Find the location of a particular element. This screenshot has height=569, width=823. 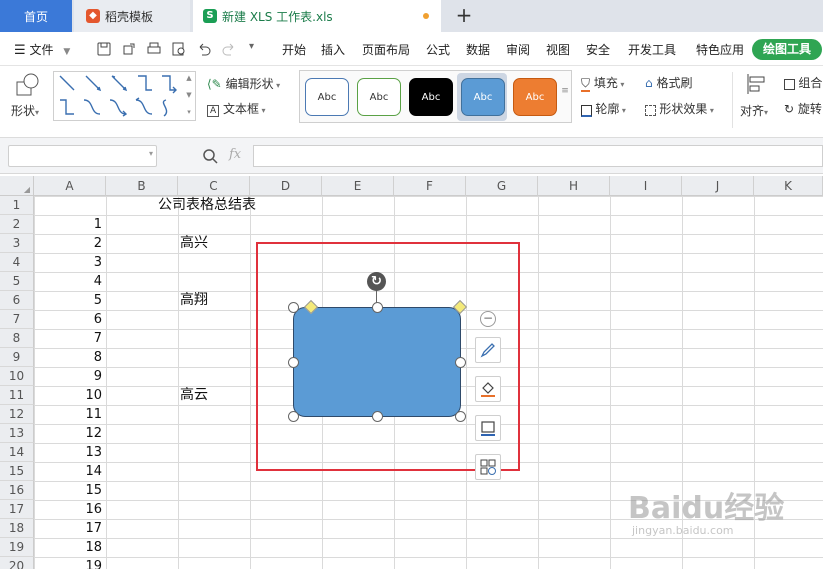

cell-c11: 高云 is located at coordinates (194, 395).